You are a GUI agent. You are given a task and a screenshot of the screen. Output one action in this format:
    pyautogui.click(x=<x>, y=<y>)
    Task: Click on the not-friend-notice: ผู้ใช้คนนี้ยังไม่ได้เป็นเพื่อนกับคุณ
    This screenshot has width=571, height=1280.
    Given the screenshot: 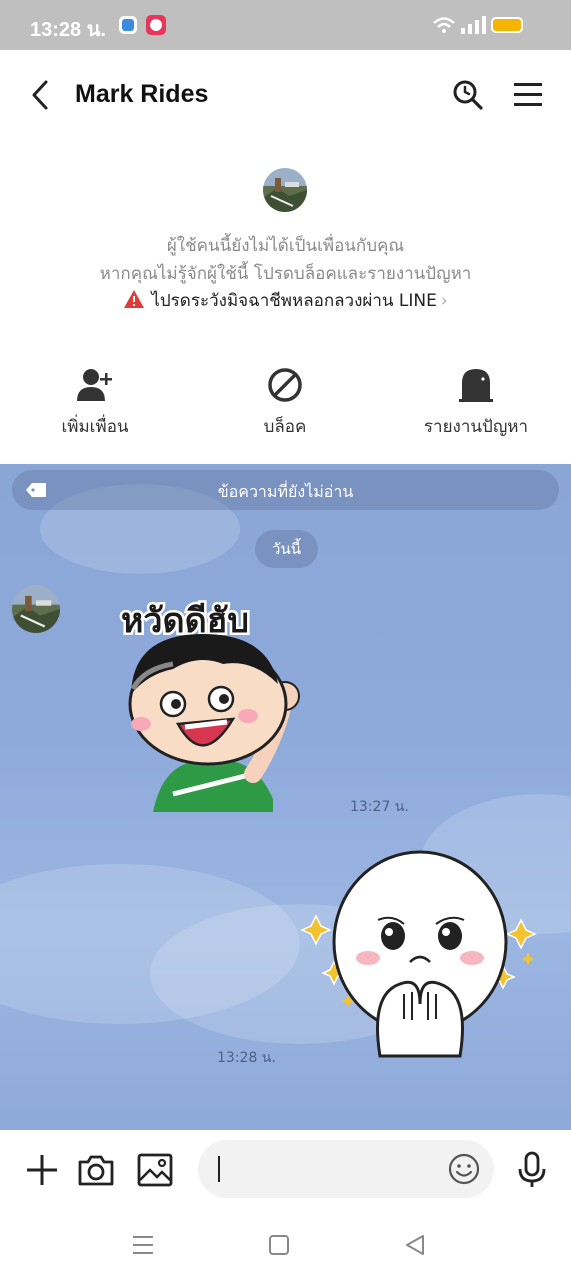 What is the action you would take?
    pyautogui.click(x=285, y=246)
    